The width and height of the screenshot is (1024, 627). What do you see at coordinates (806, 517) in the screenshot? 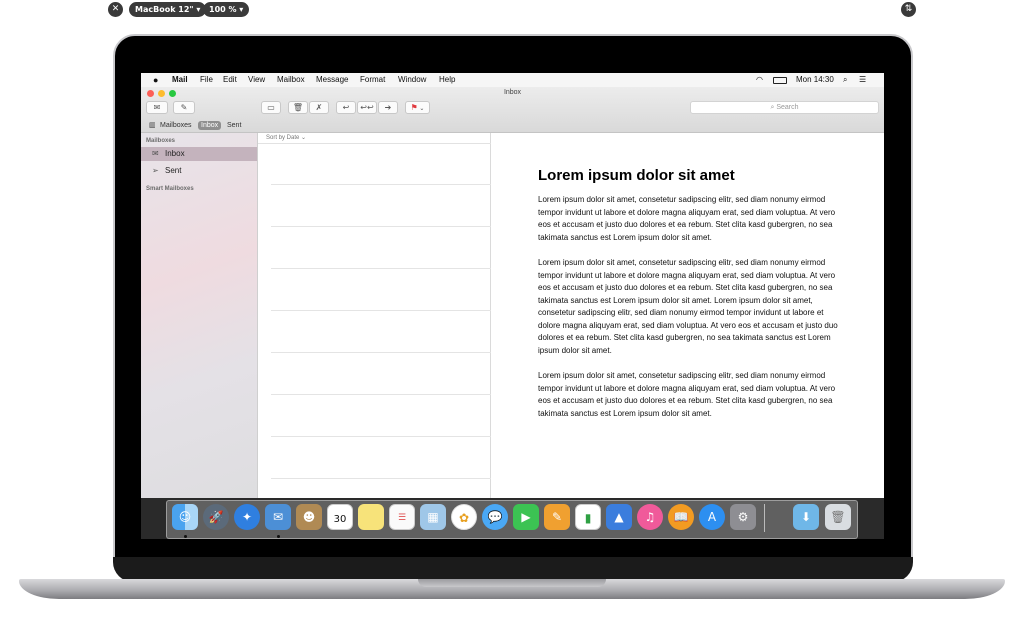
I see `downloads-folder-icon: ⬇` at bounding box center [806, 517].